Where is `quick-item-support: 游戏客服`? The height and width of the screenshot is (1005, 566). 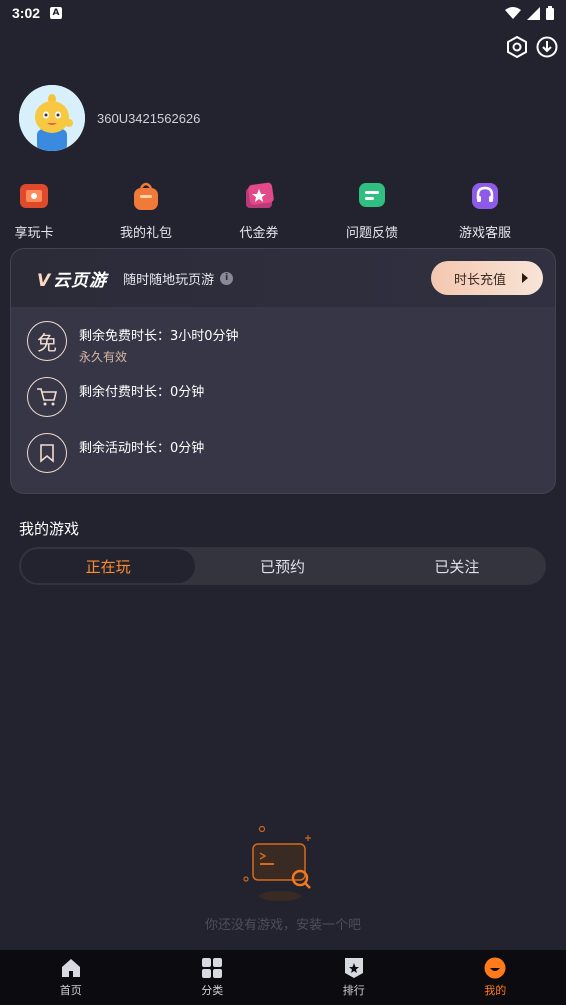 quick-item-support: 游戏客服 is located at coordinates (485, 210).